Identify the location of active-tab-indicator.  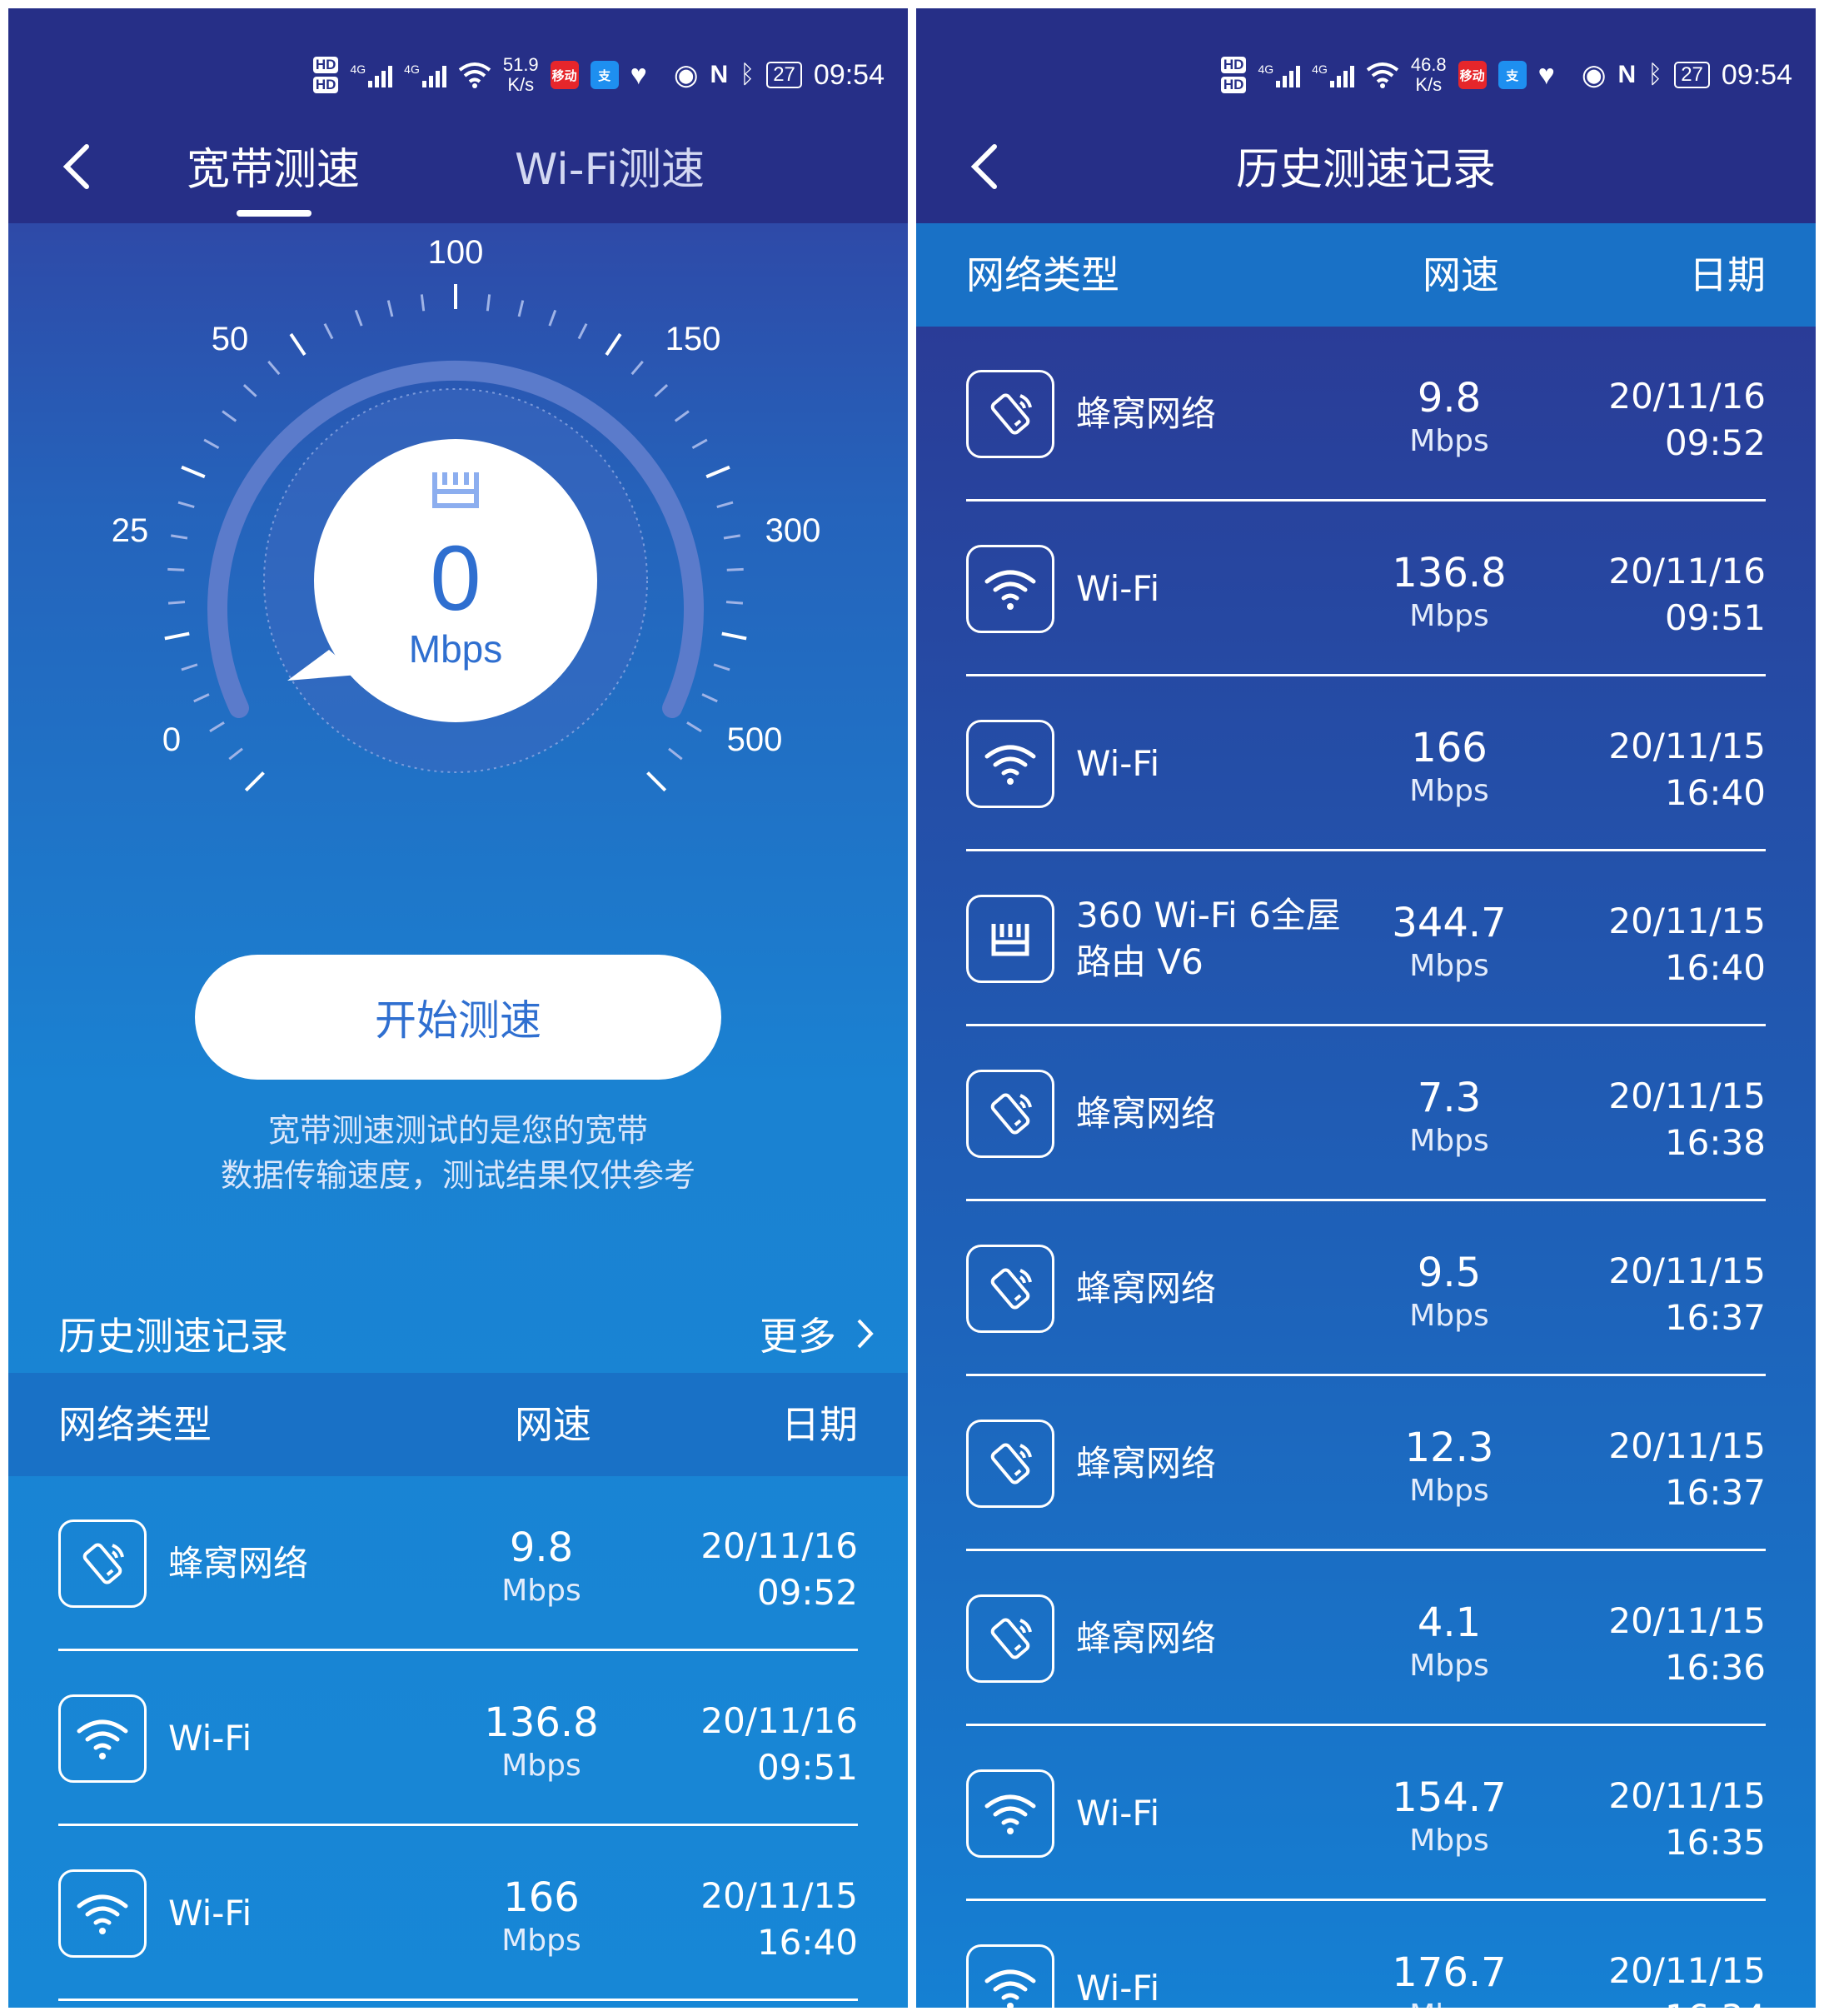
(274, 214).